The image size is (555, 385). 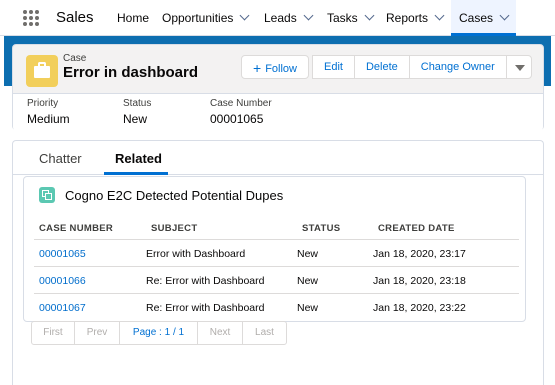 What do you see at coordinates (75, 17) in the screenshot?
I see `app-name: Sales` at bounding box center [75, 17].